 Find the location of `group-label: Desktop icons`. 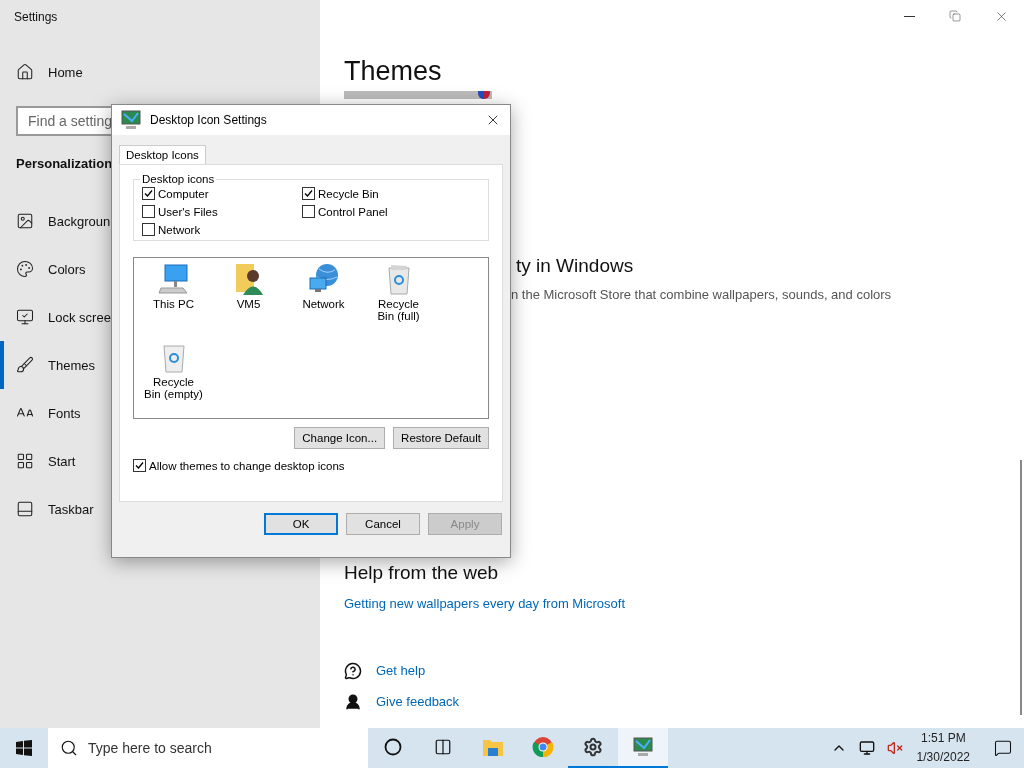

group-label: Desktop icons is located at coordinates (178, 179).